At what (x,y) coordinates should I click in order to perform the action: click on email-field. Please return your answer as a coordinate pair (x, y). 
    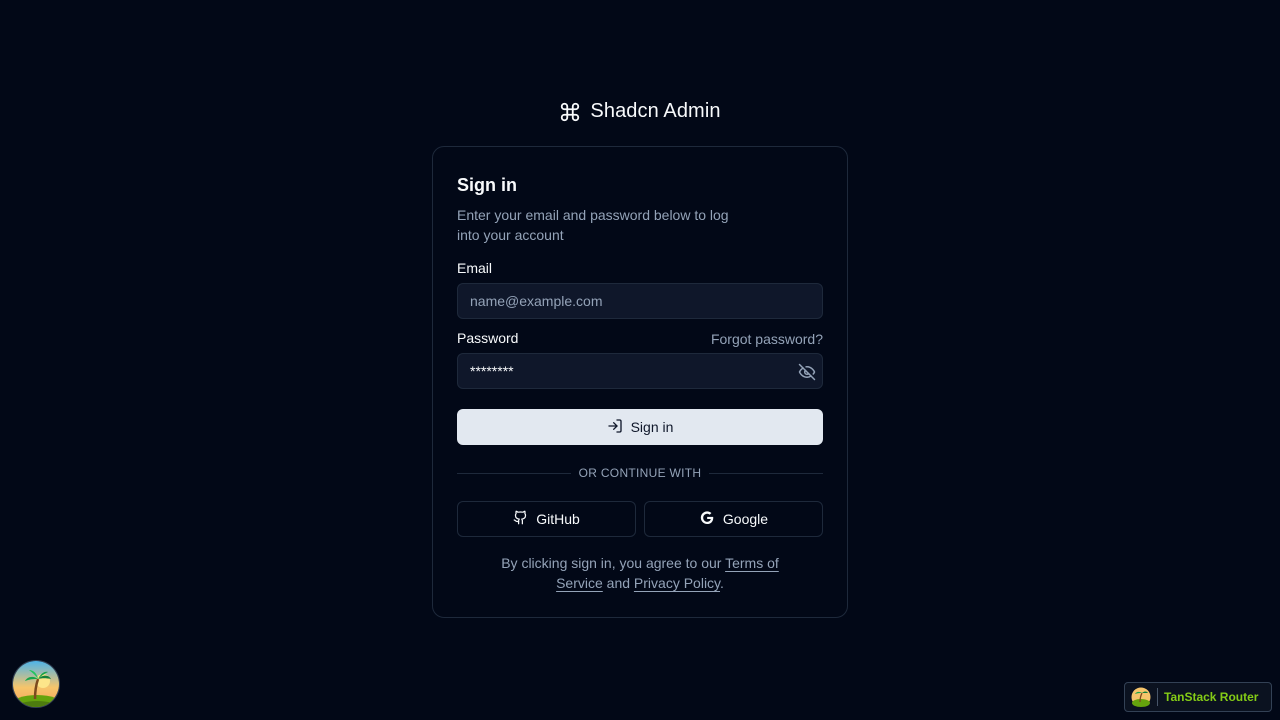
    Looking at the image, I should click on (640, 301).